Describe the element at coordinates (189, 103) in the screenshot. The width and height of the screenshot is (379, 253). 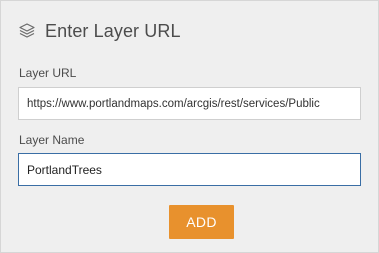
I see `layer-url-input` at that location.